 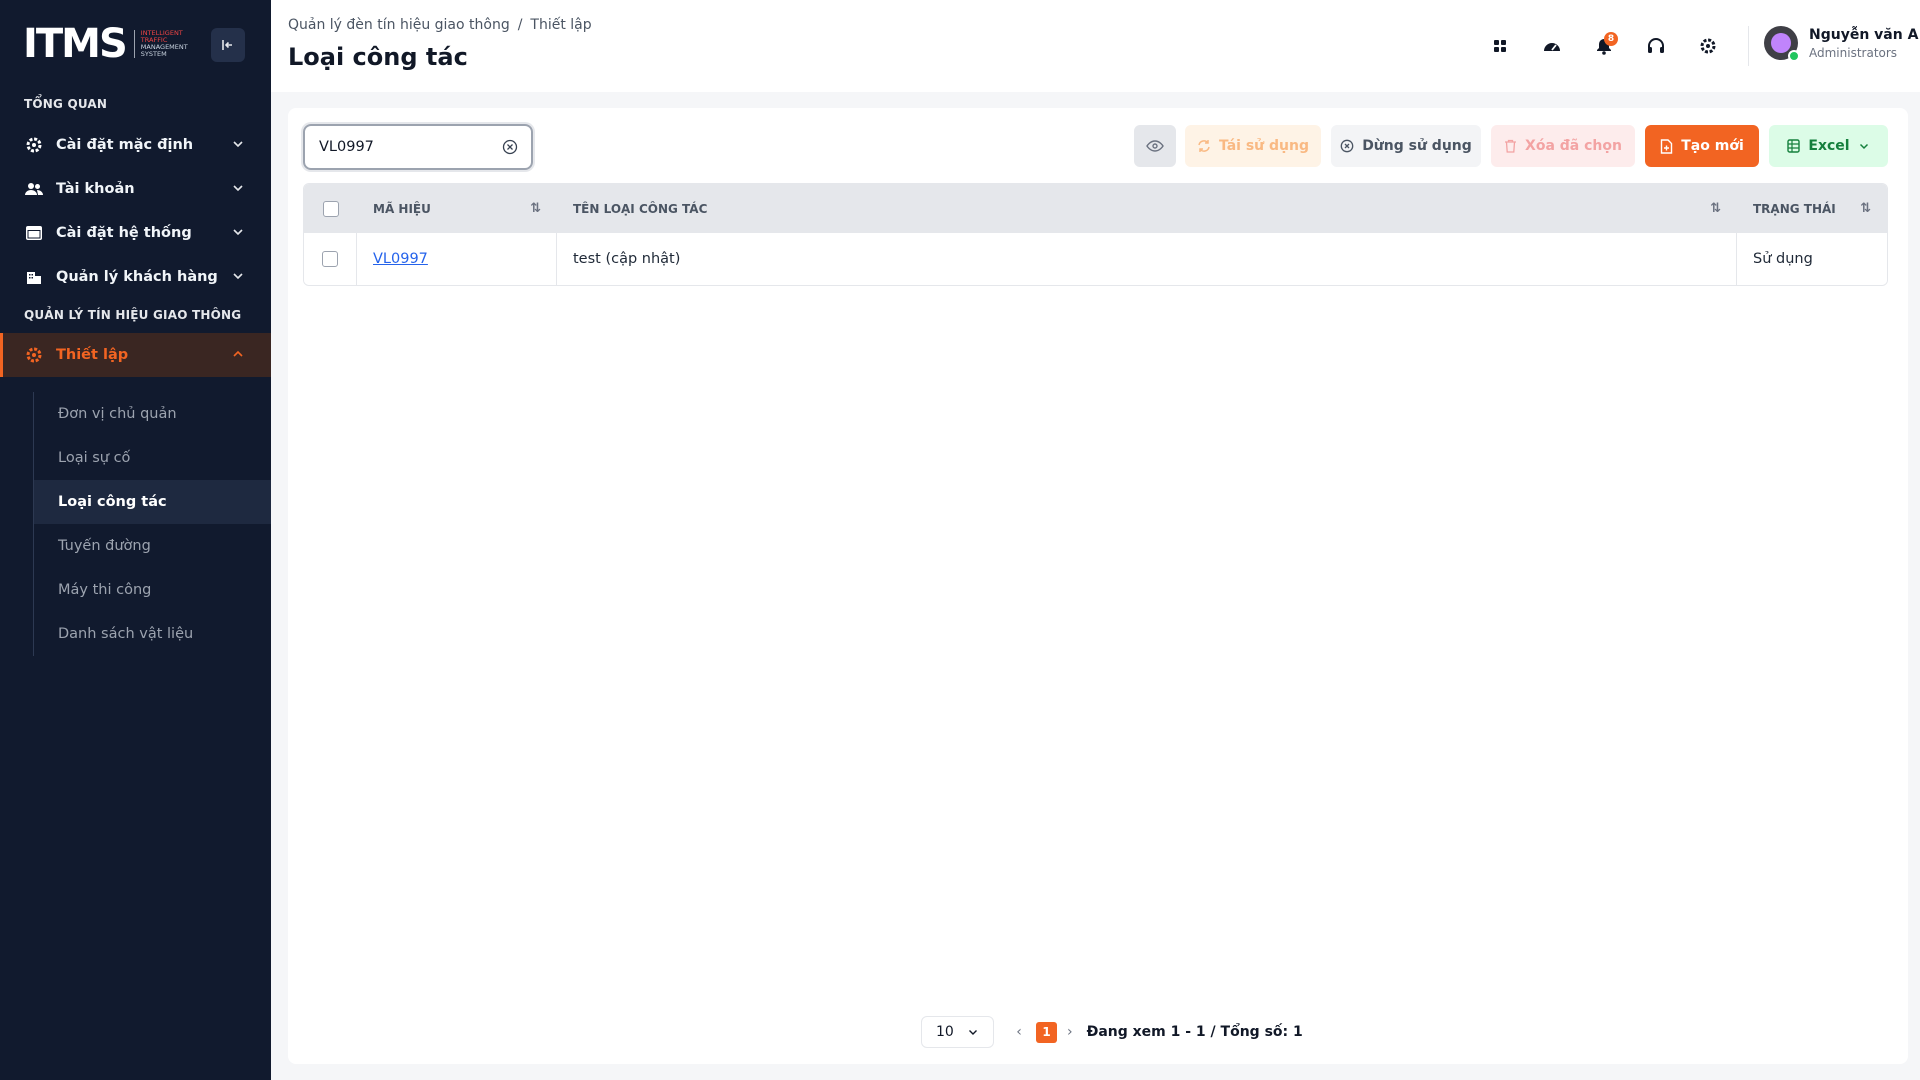 What do you see at coordinates (1070, 1032) in the screenshot?
I see `next-page-icon: ›` at bounding box center [1070, 1032].